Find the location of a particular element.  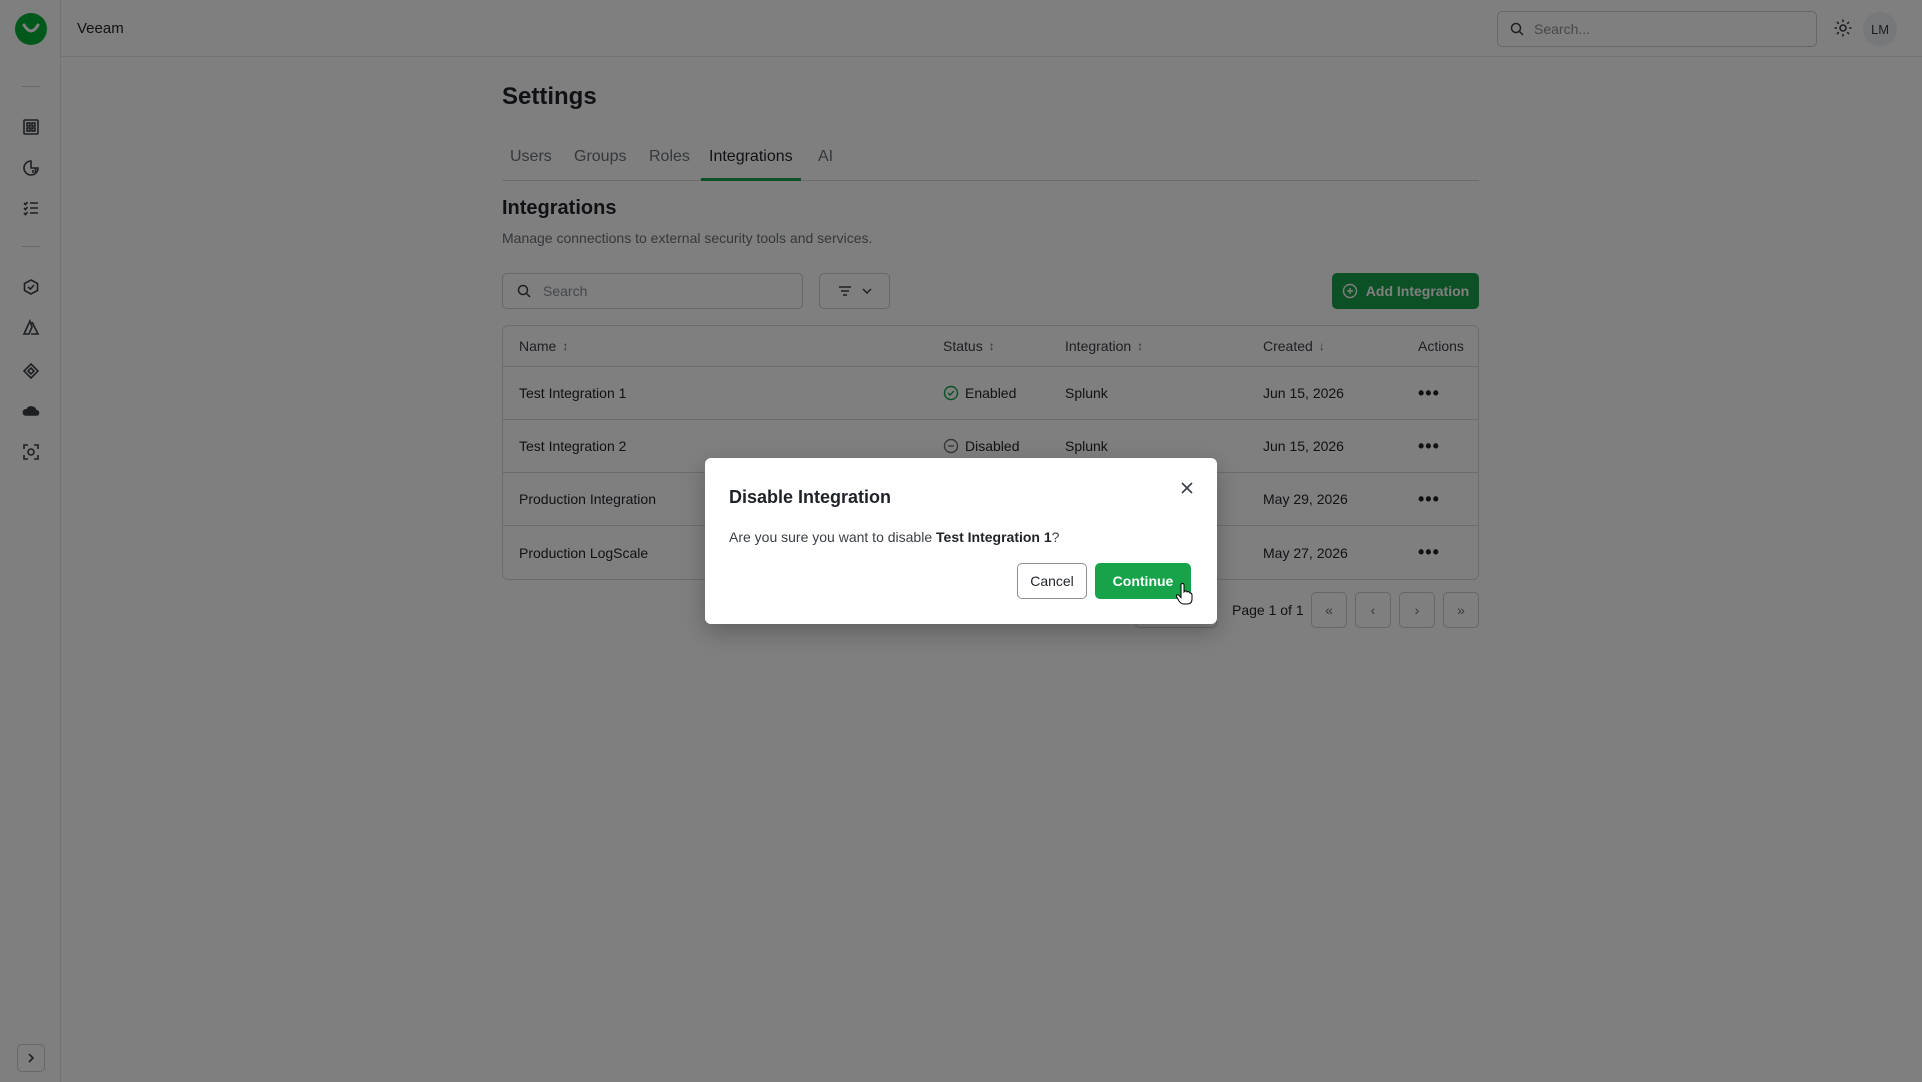

close-icon is located at coordinates (1187, 488).